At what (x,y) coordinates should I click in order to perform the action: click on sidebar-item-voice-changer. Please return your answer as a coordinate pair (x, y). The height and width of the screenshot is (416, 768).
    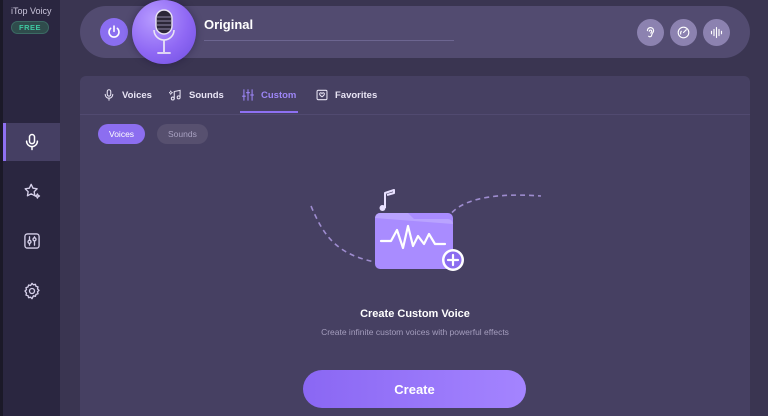
    Looking at the image, I should click on (31, 142).